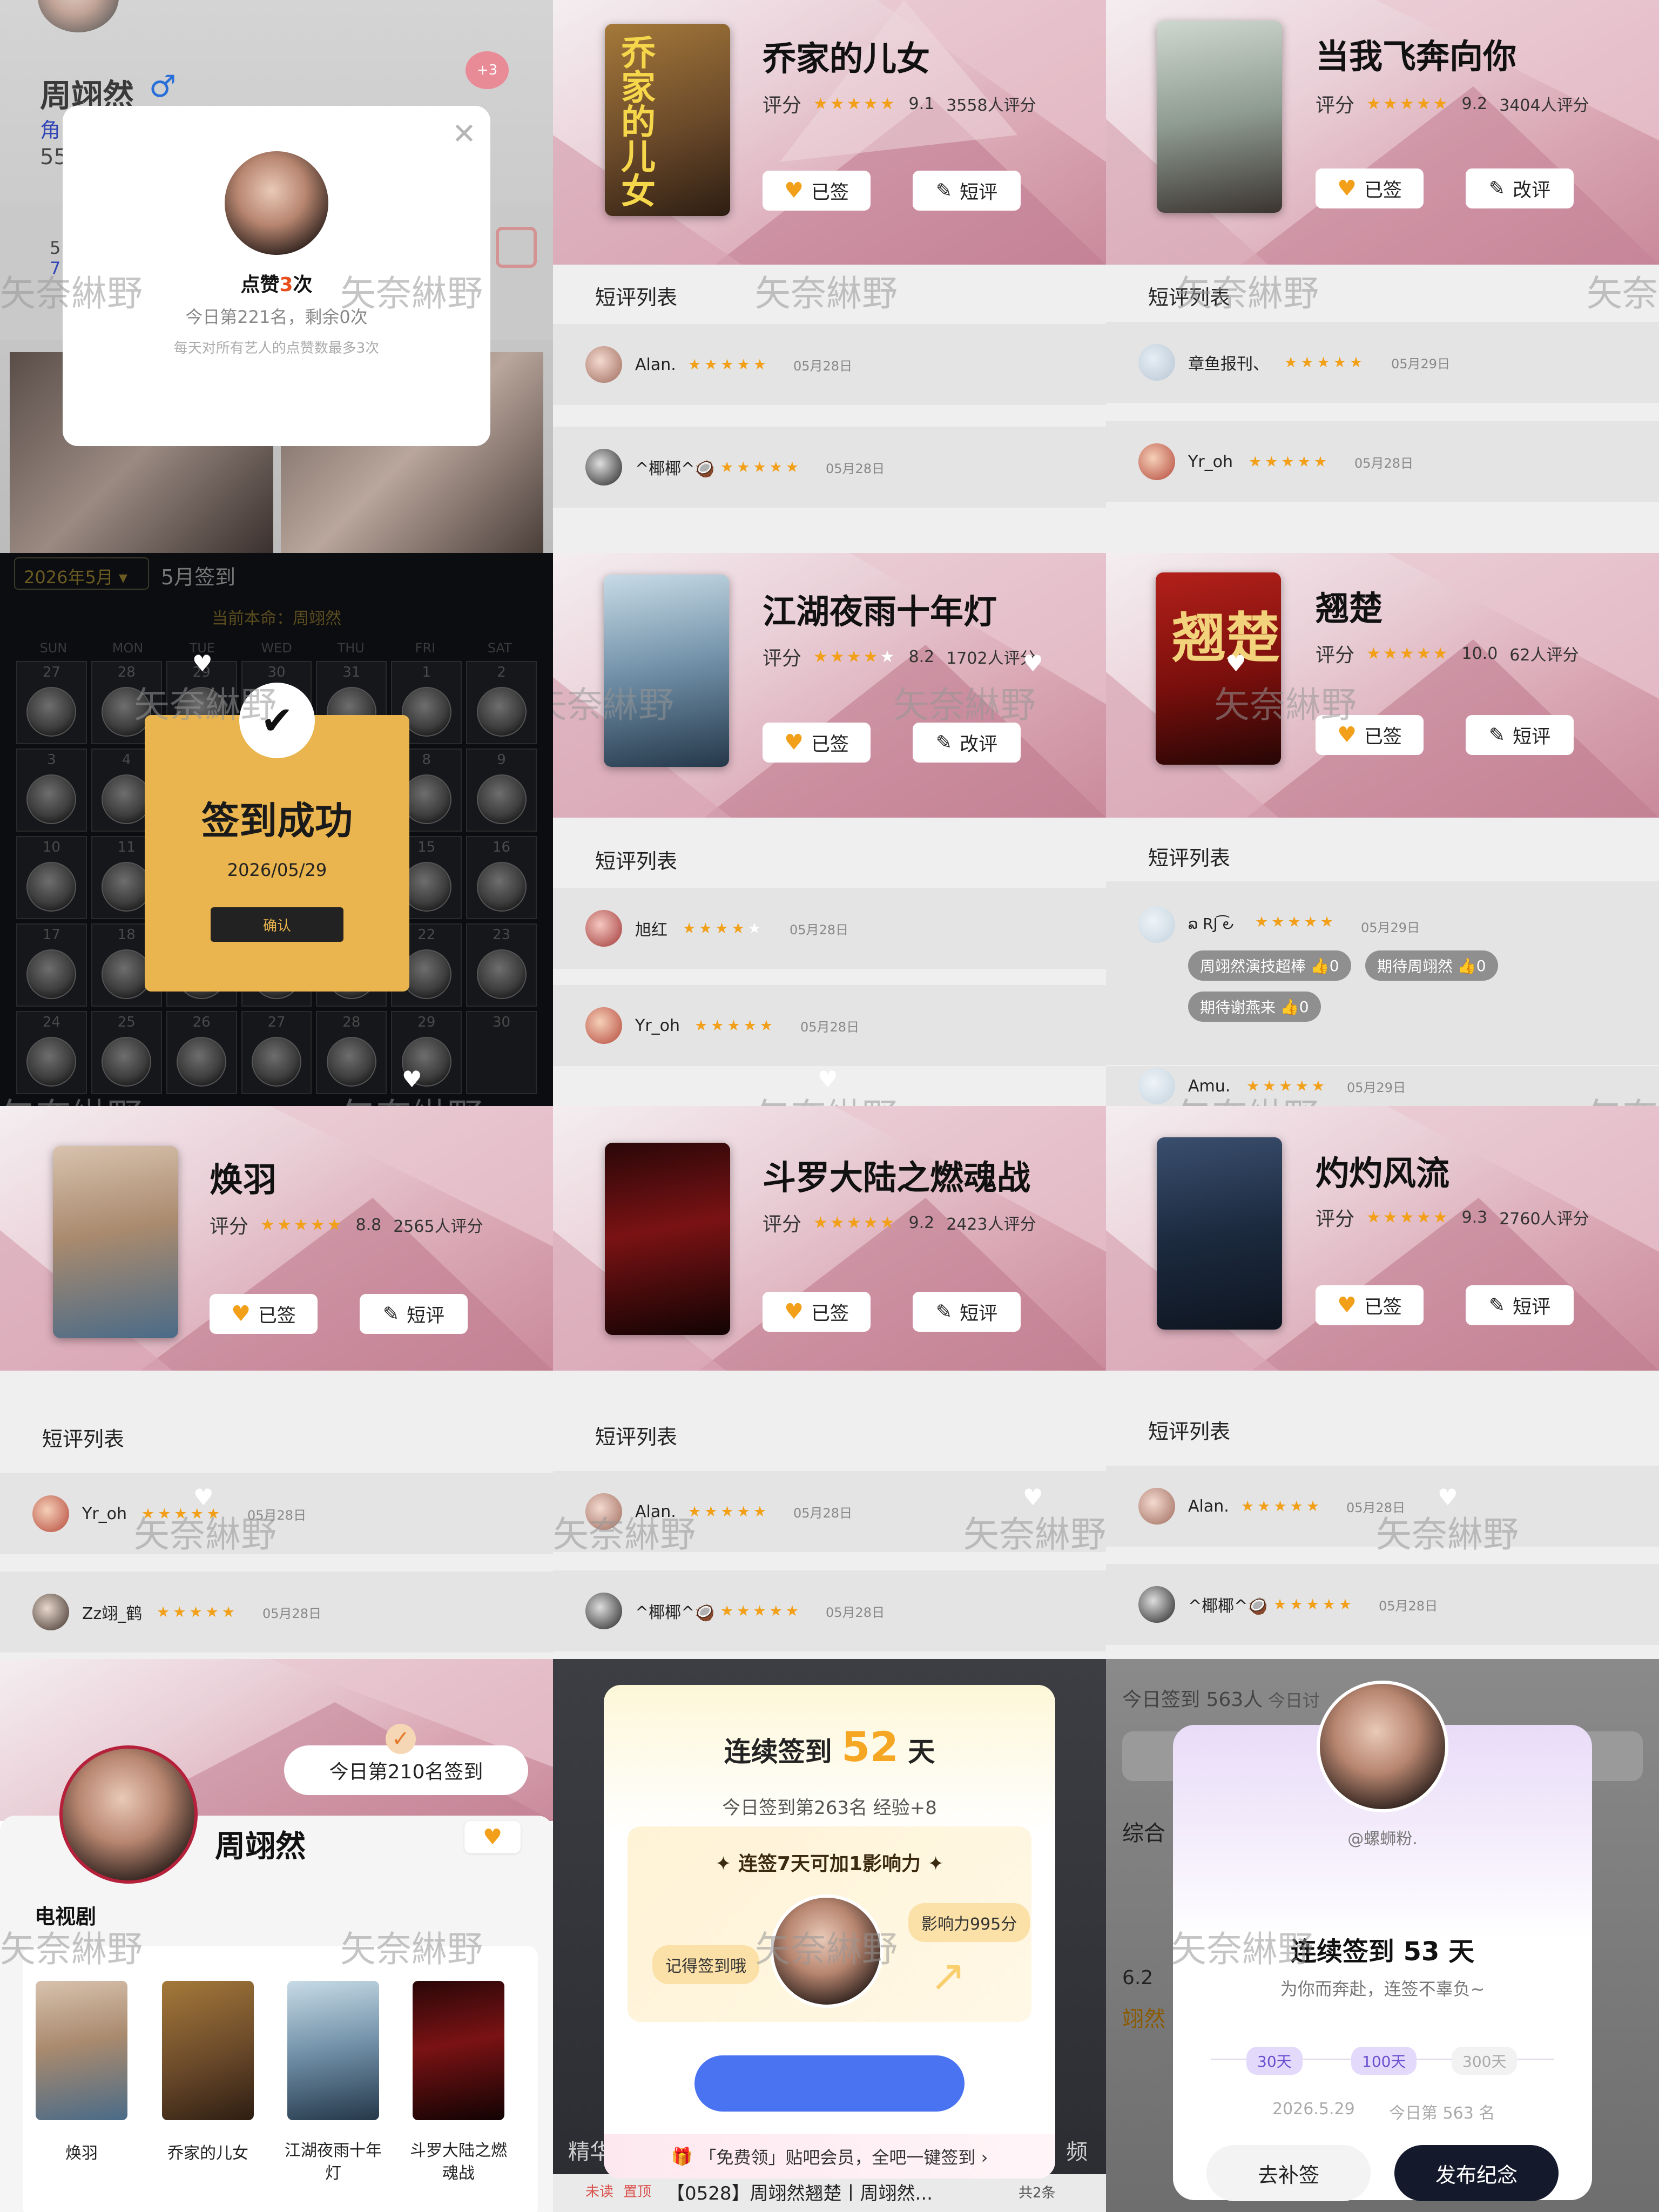 Image resolution: width=1659 pixels, height=2212 pixels. I want to click on calendar-day: 2, so click(501, 702).